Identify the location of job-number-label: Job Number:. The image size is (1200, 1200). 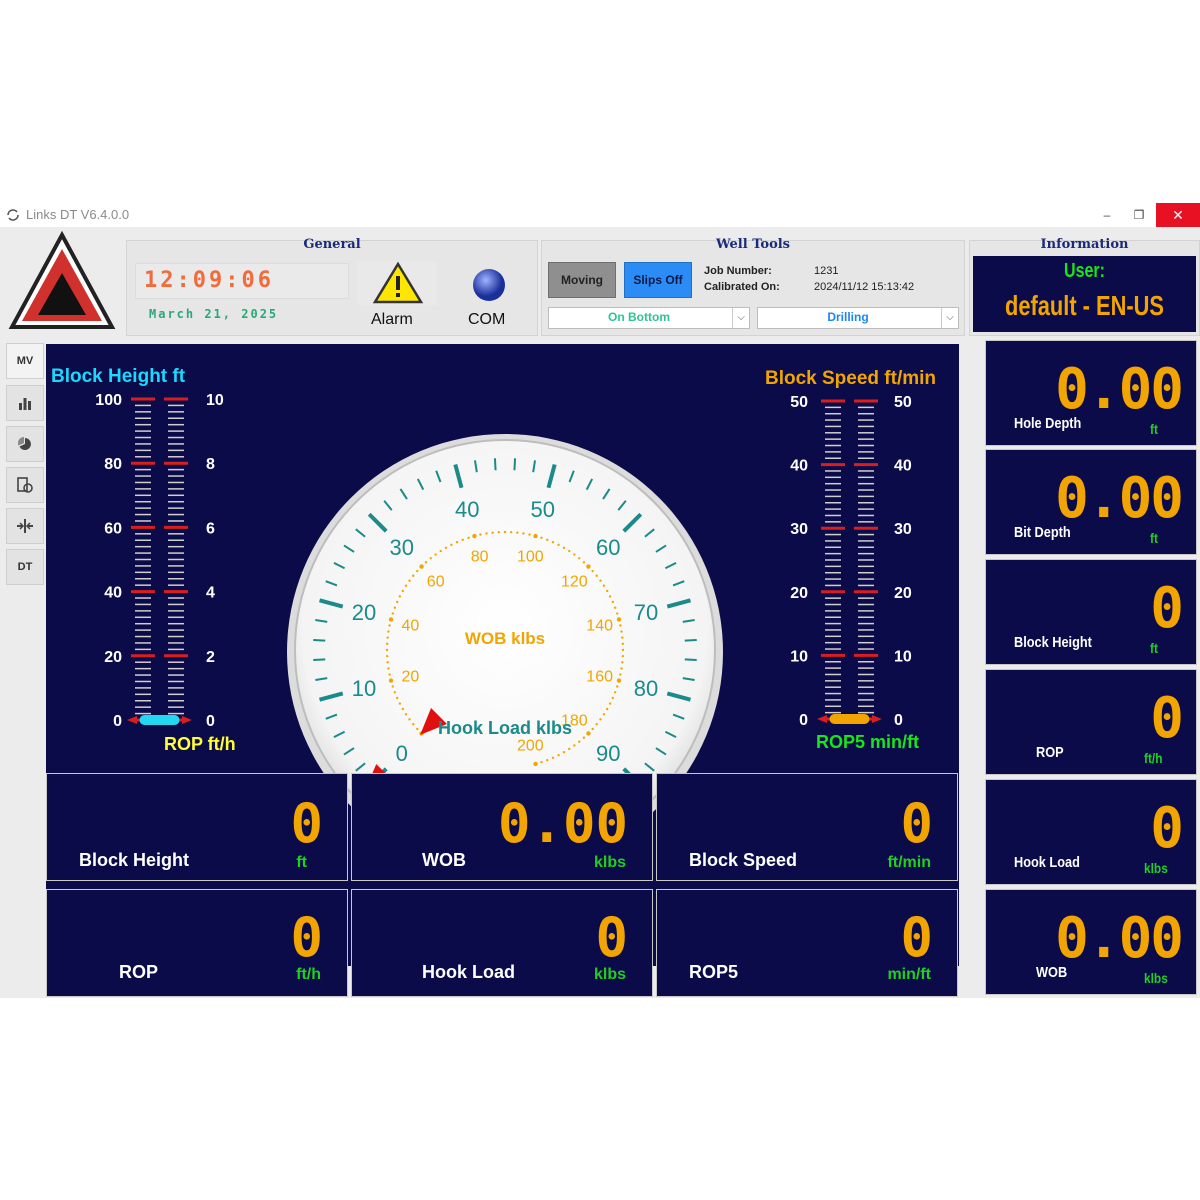
(738, 271).